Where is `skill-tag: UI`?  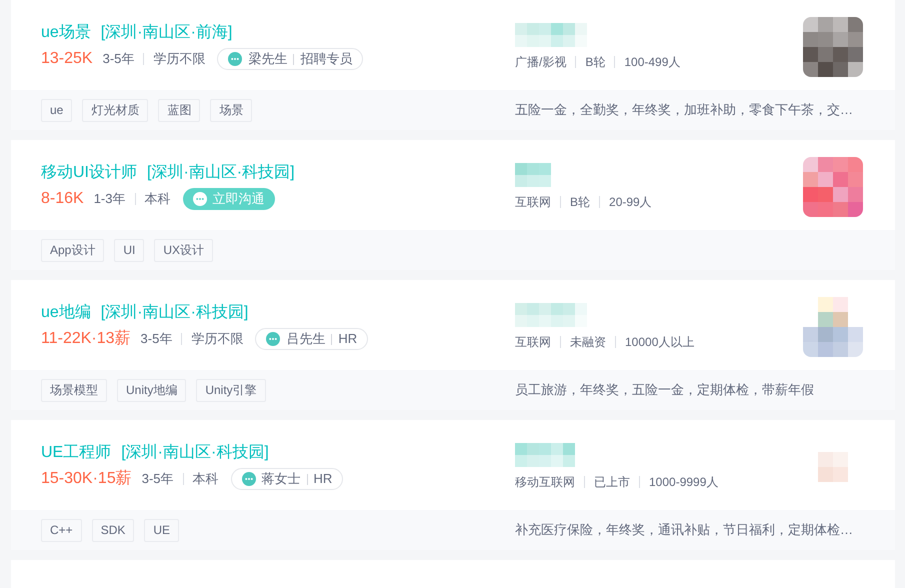 skill-tag: UI is located at coordinates (129, 250).